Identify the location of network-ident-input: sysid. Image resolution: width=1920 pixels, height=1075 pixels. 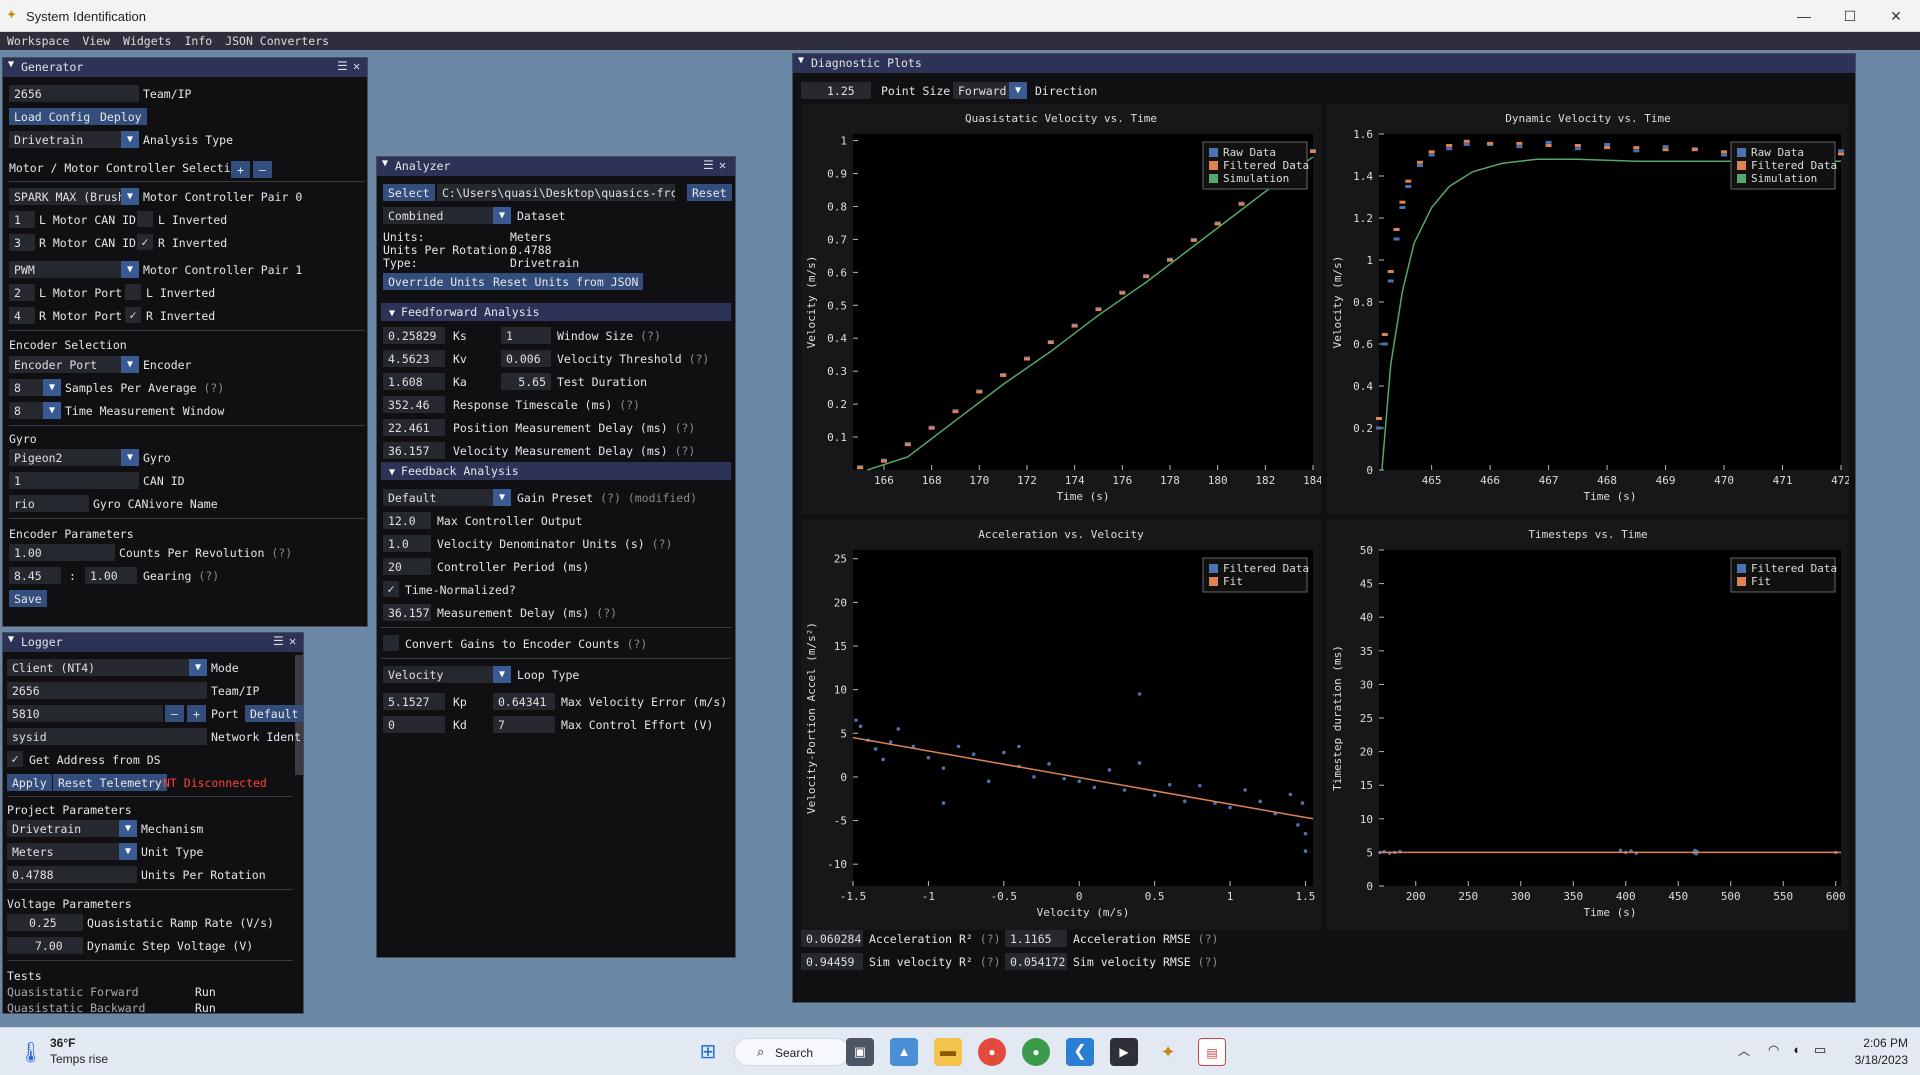
(107, 736).